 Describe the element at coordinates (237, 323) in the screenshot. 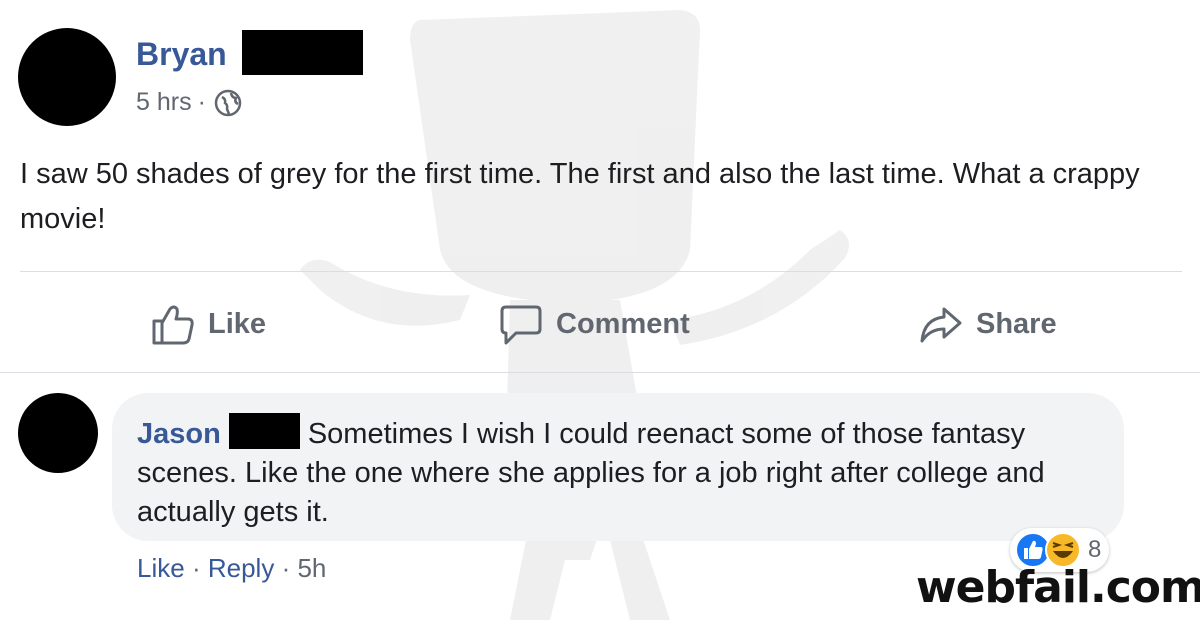

I see `like-label: Like` at that location.